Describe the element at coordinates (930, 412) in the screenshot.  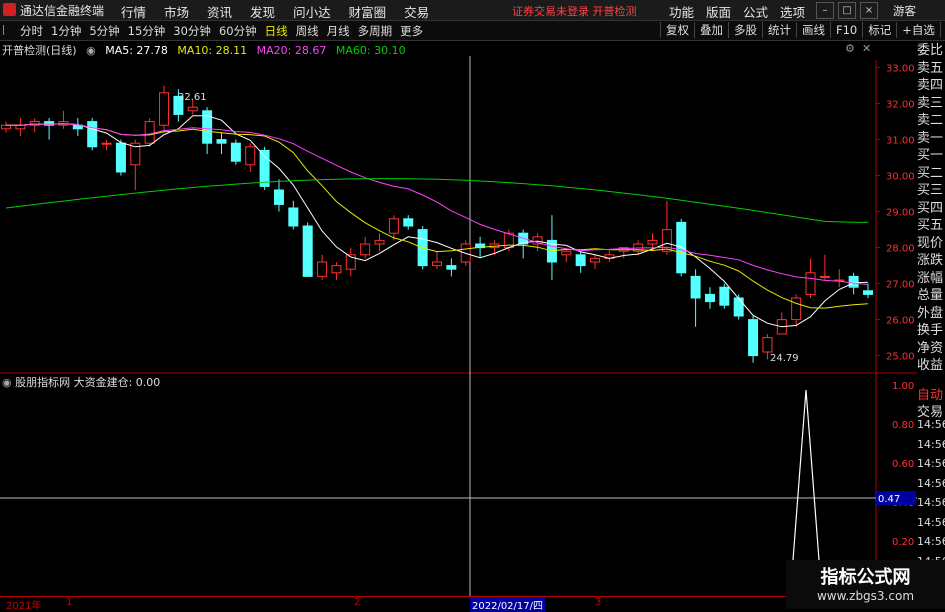
I see `auto-trade-label: 交易` at that location.